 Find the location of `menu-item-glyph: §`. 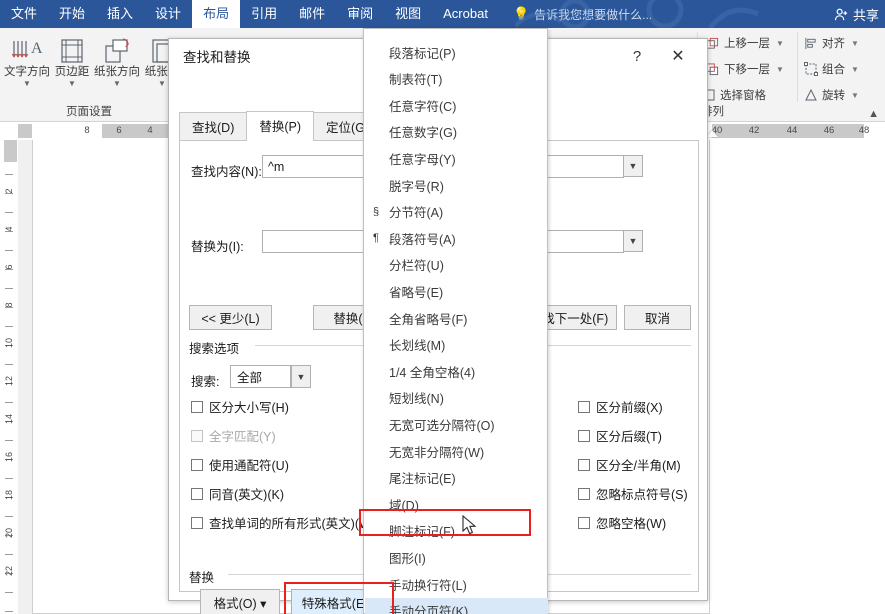

menu-item-glyph: § is located at coordinates (376, 211).